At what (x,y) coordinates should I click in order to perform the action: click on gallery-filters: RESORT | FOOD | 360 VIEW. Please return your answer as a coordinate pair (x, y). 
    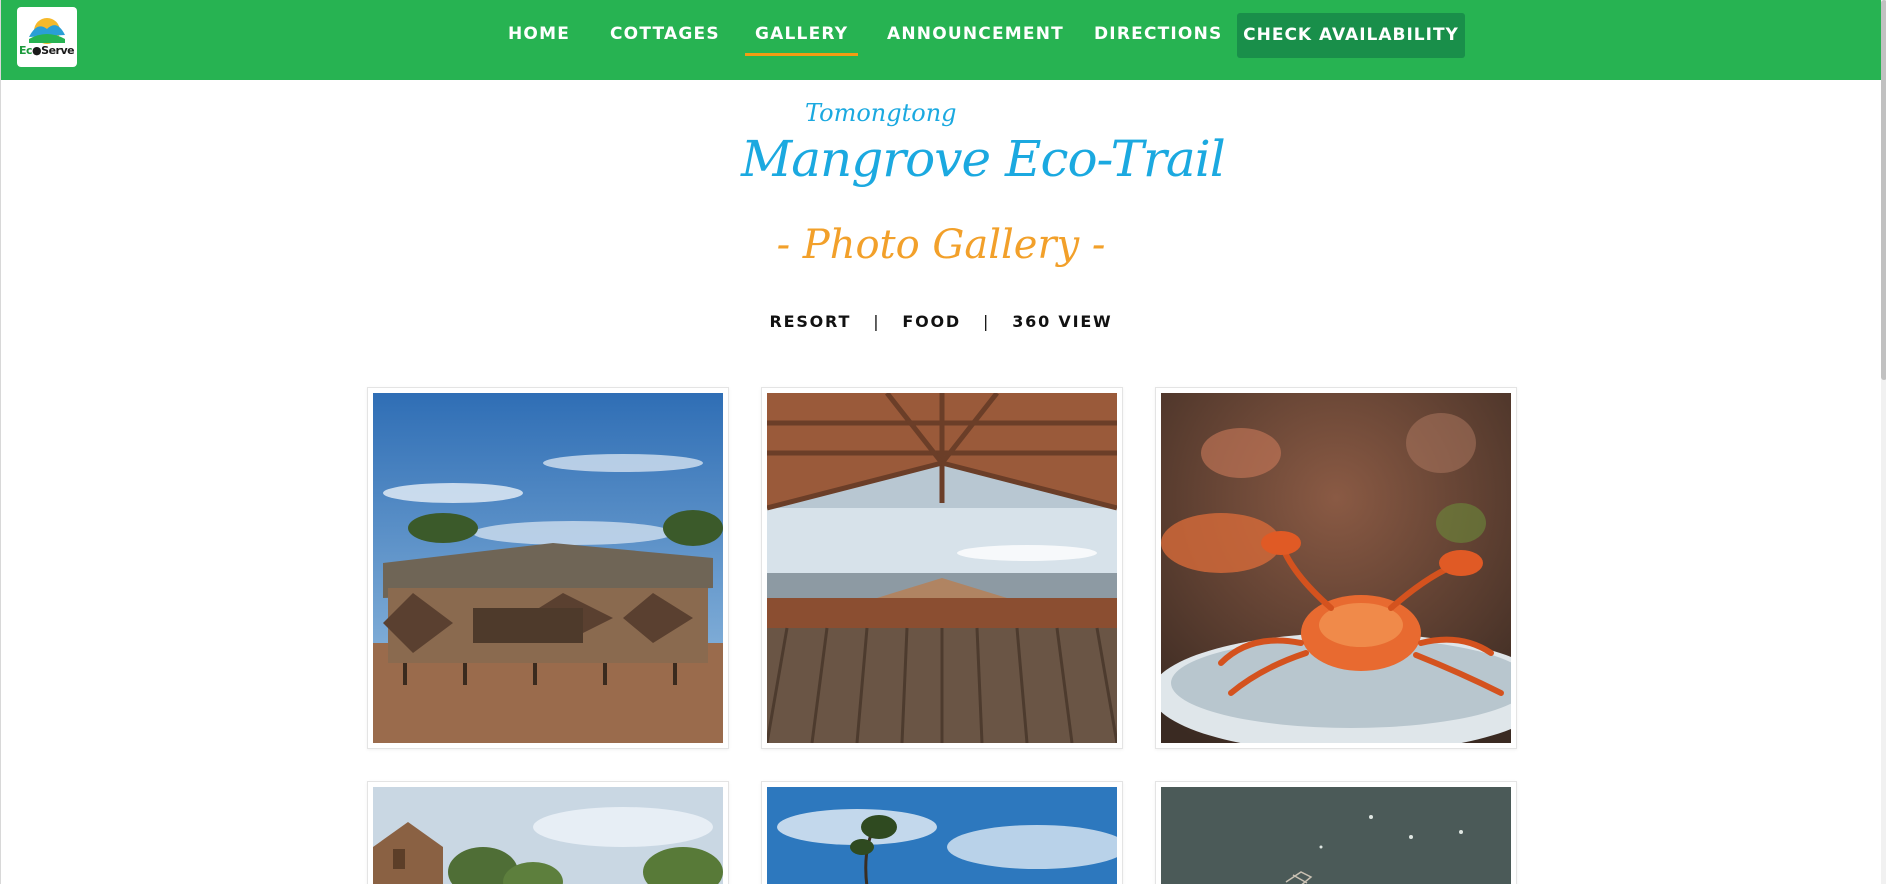
    Looking at the image, I should click on (941, 321).